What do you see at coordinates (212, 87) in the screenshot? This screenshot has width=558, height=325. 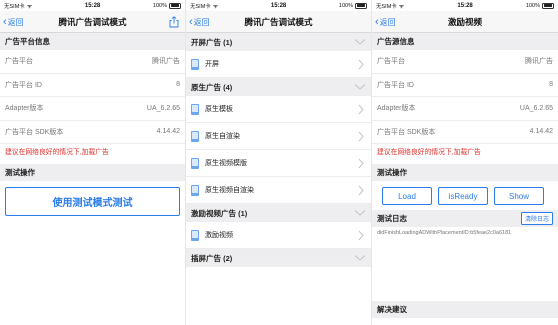 I see `group-title: 原生广告 (4)` at bounding box center [212, 87].